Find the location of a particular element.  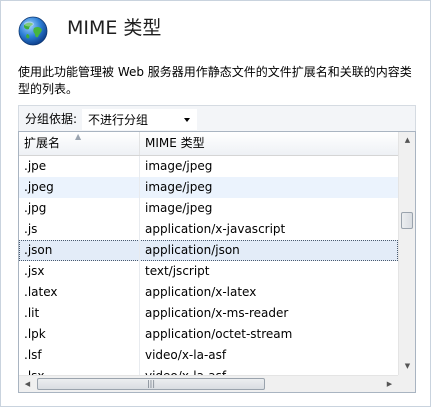

table-row: .jsx text/jscript is located at coordinates (208, 271).